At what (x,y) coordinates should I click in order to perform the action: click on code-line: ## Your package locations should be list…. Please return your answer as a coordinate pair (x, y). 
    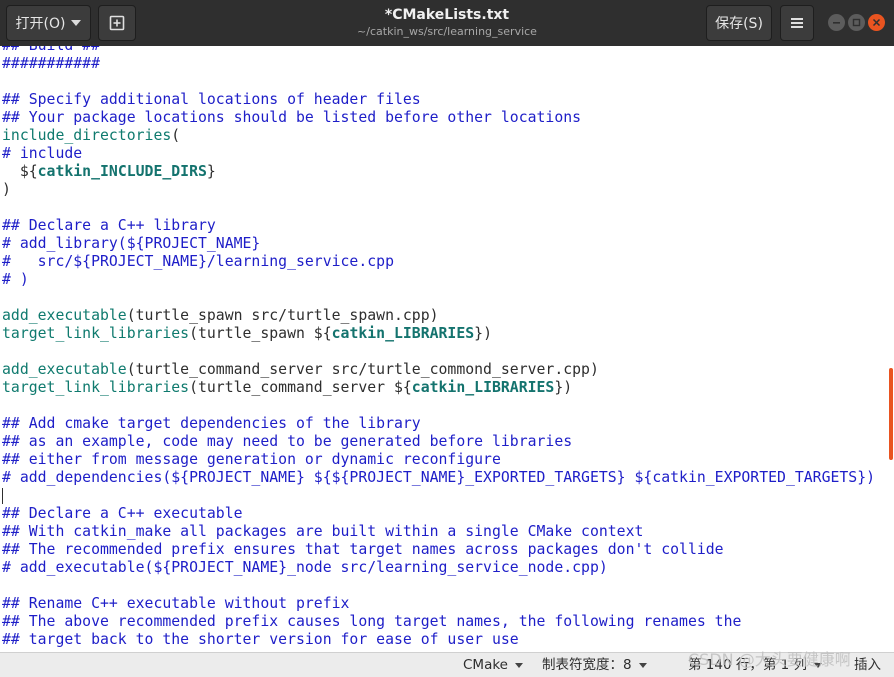
    Looking at the image, I should click on (291, 118).